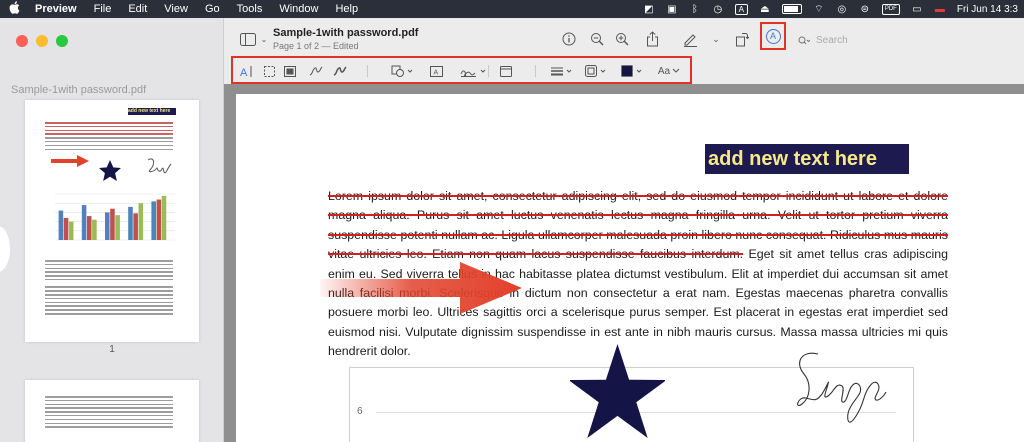  I want to click on flag-status-icon: ▬, so click(940, 9).